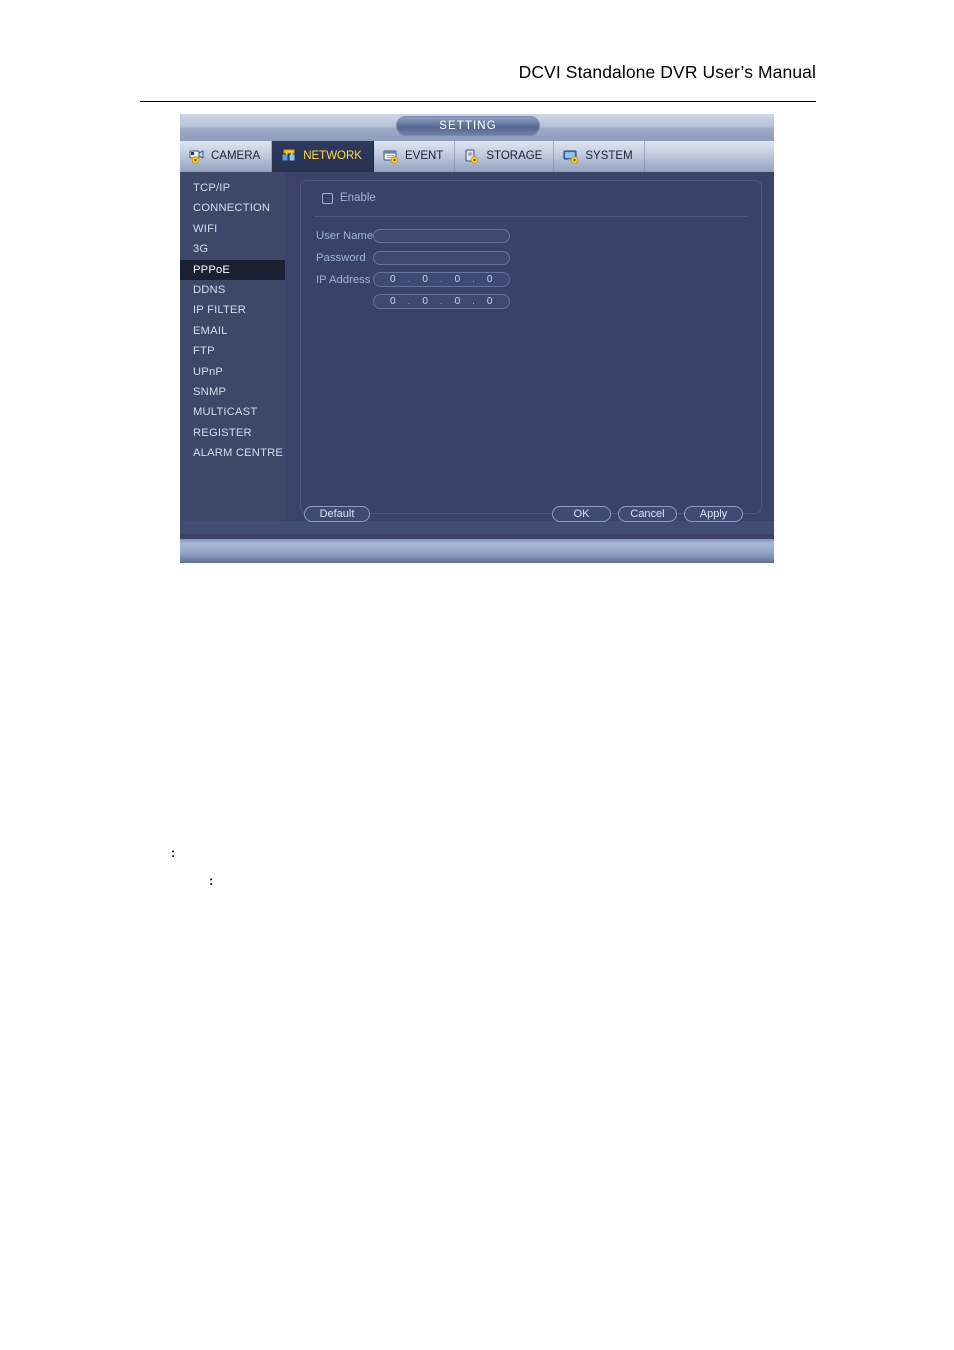 This screenshot has width=954, height=1350. Describe the element at coordinates (358, 198) in the screenshot. I see `enable-label: Enable` at that location.